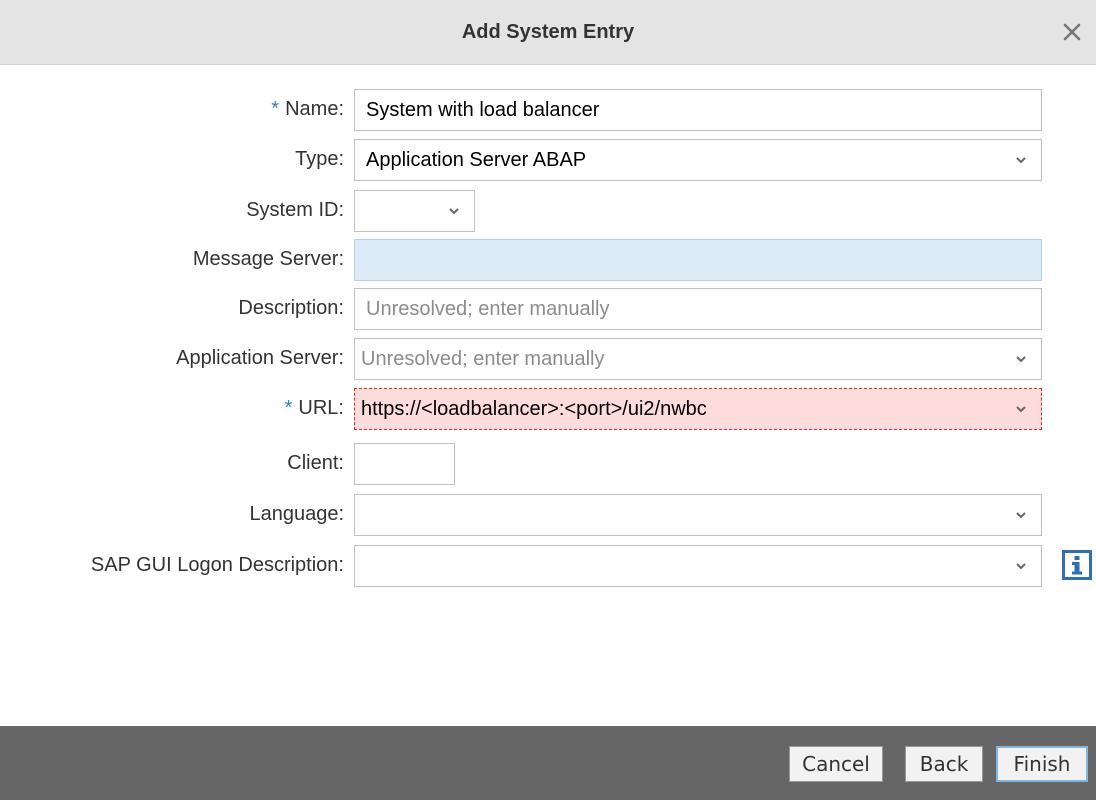 Image resolution: width=1096 pixels, height=800 pixels. Describe the element at coordinates (698, 359) in the screenshot. I see `application-server-select: Unresolved; enter manually` at that location.